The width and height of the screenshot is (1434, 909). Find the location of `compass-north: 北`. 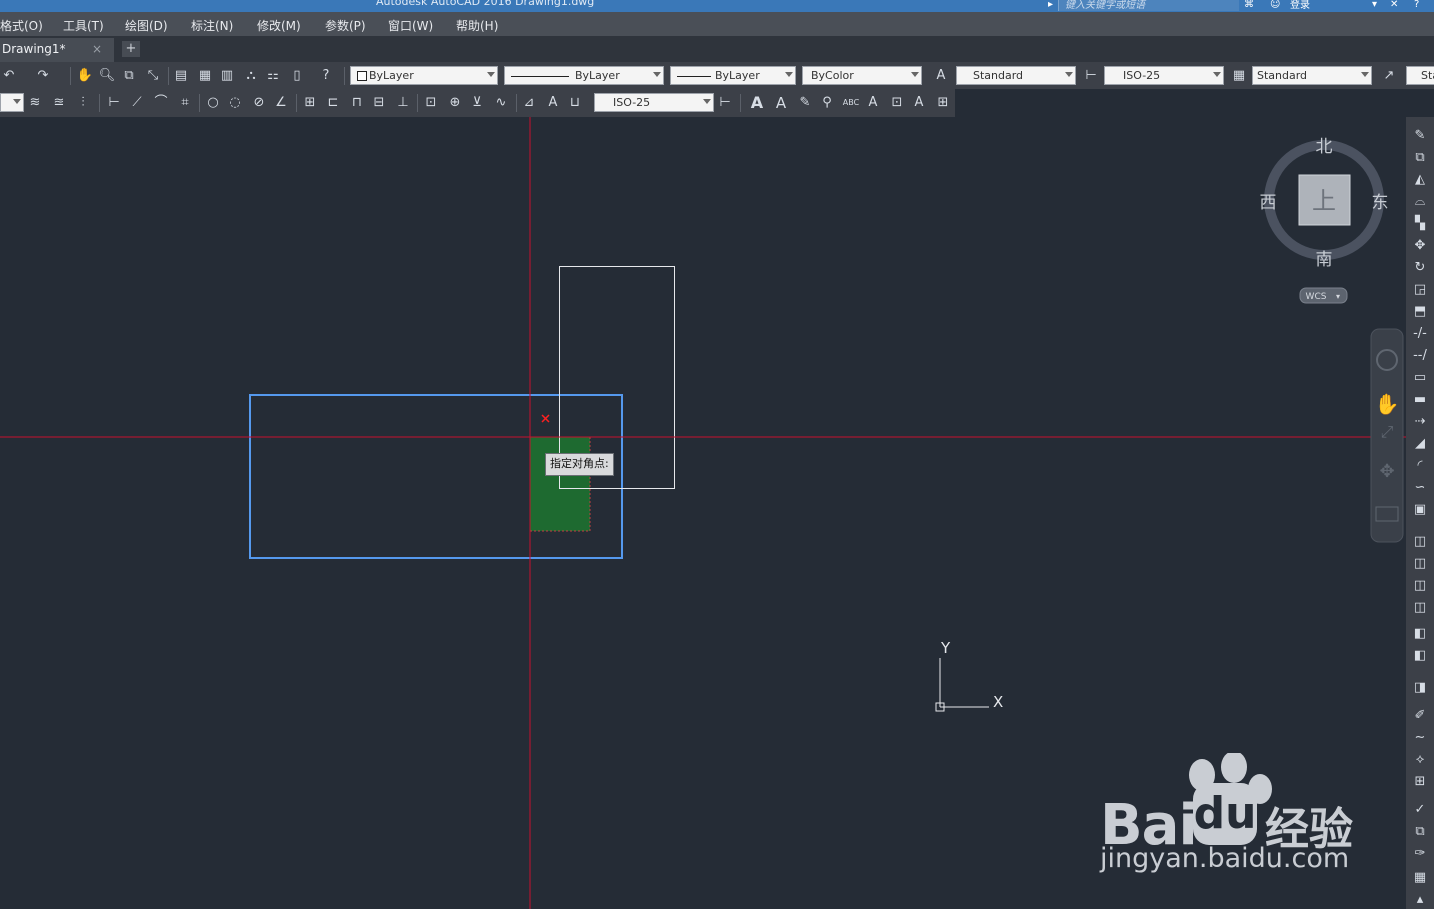

compass-north: 北 is located at coordinates (1324, 147).